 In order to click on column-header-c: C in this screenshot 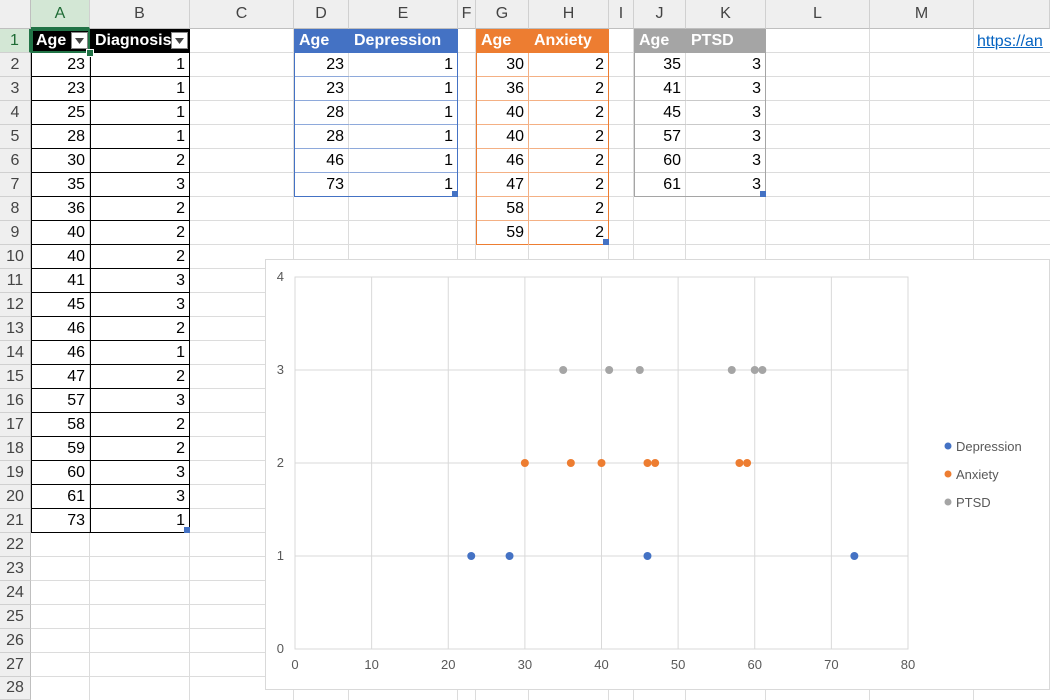, I will do `click(242, 14)`.